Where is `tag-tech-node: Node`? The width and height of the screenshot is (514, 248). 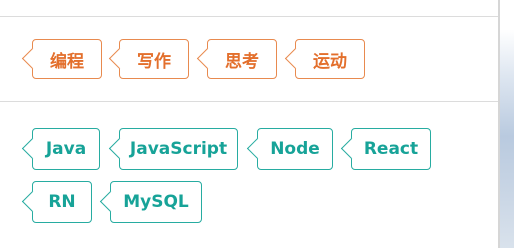
tag-tech-node: Node is located at coordinates (295, 149).